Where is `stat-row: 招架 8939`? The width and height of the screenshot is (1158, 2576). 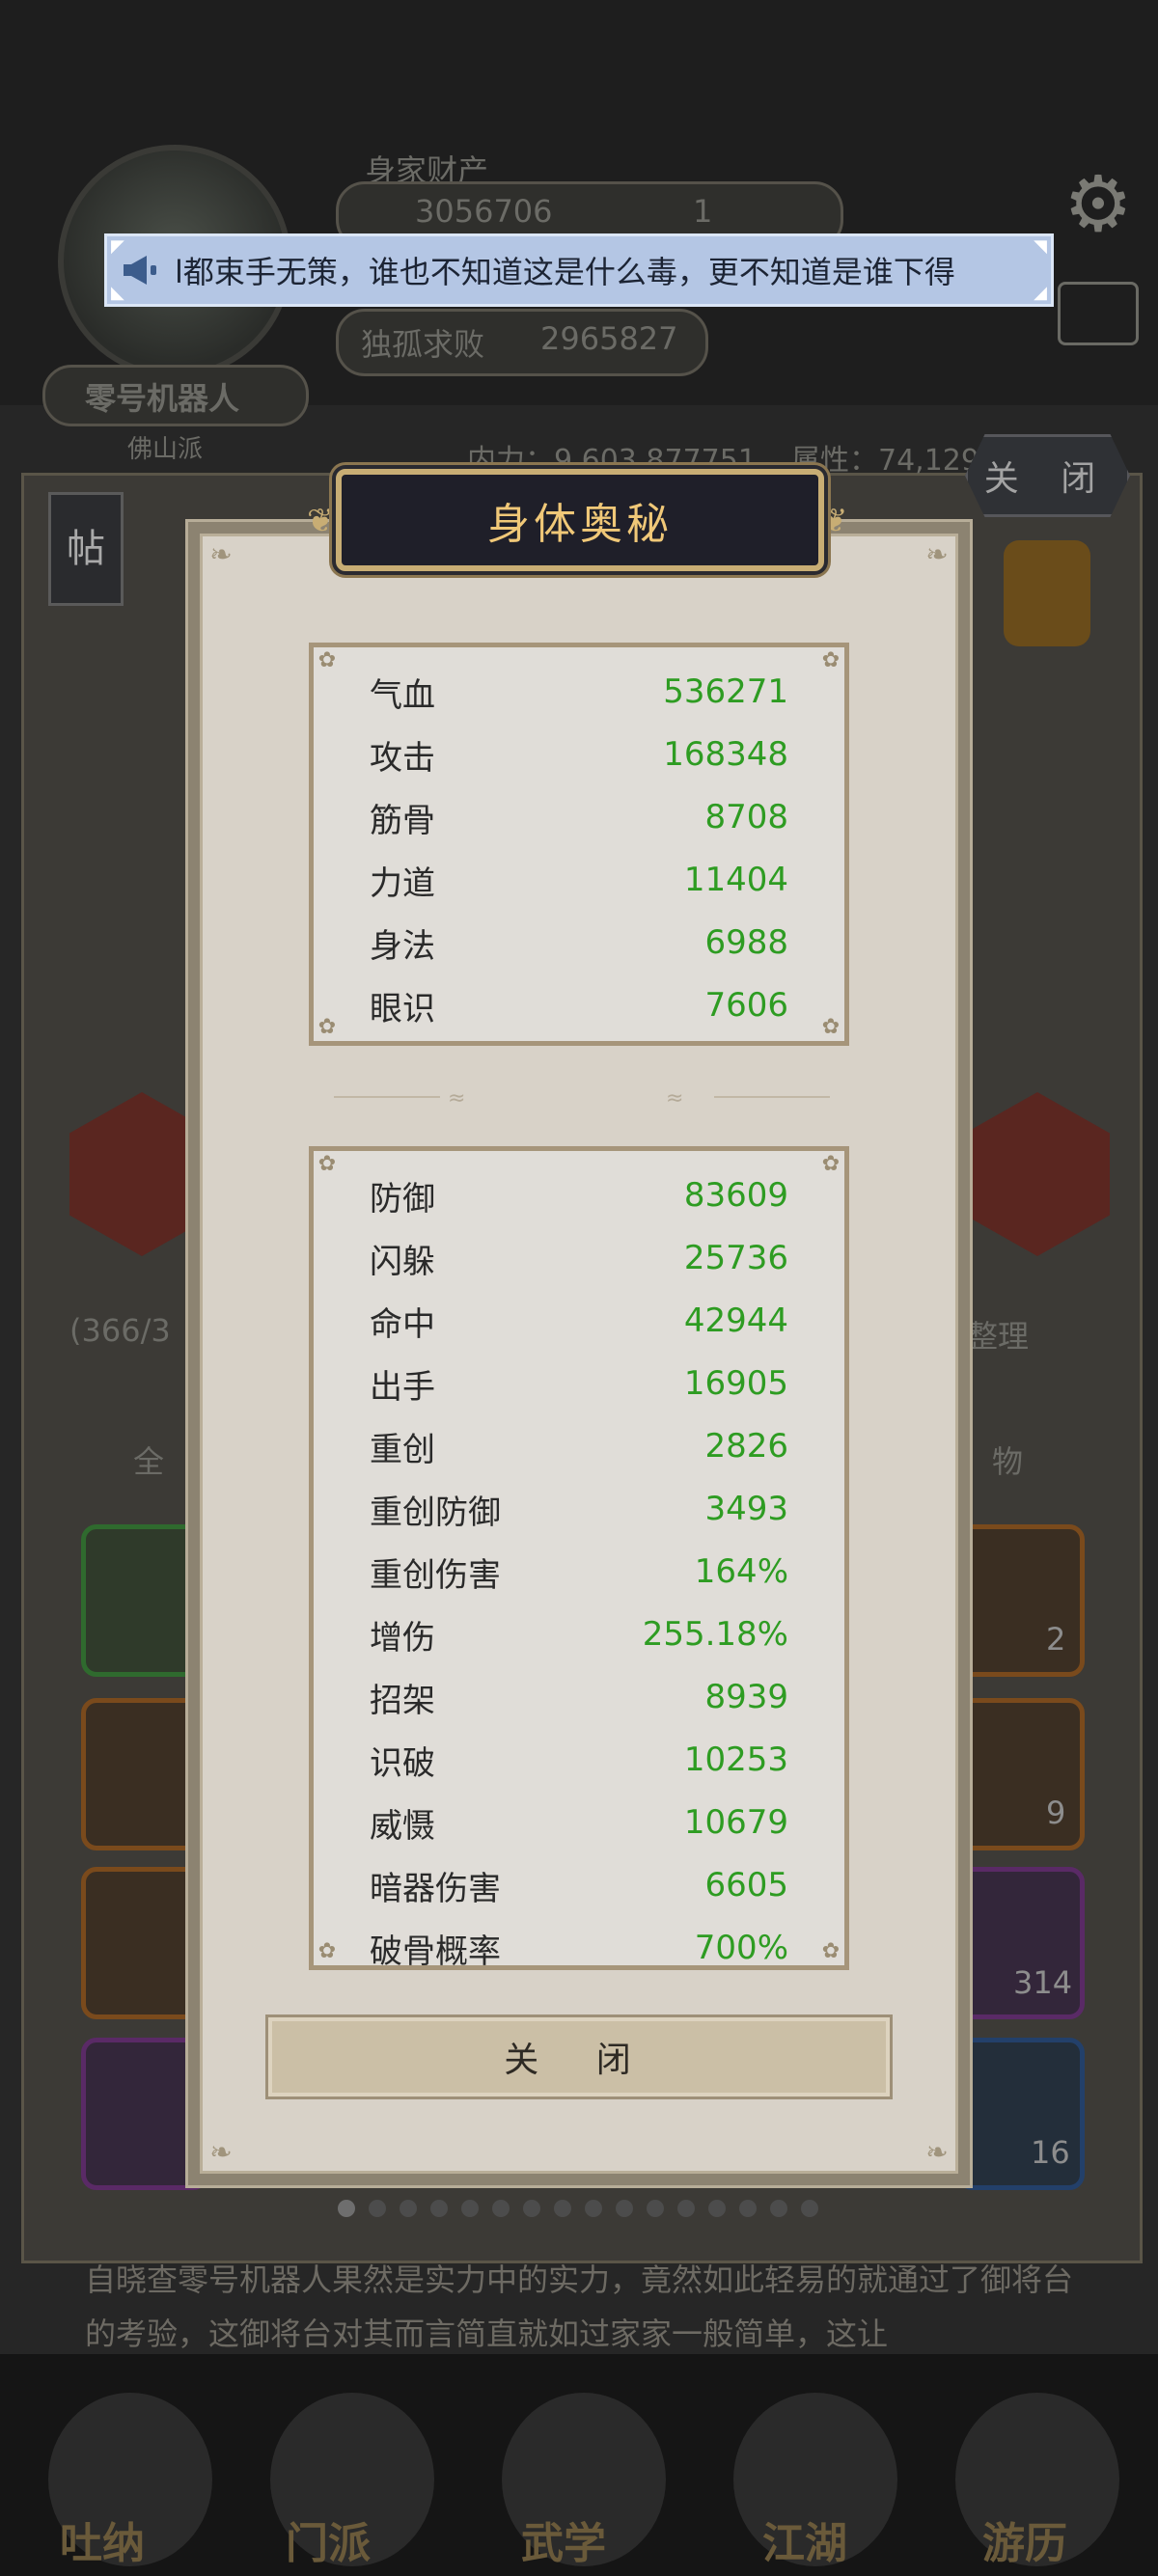 stat-row: 招架 8939 is located at coordinates (579, 1697).